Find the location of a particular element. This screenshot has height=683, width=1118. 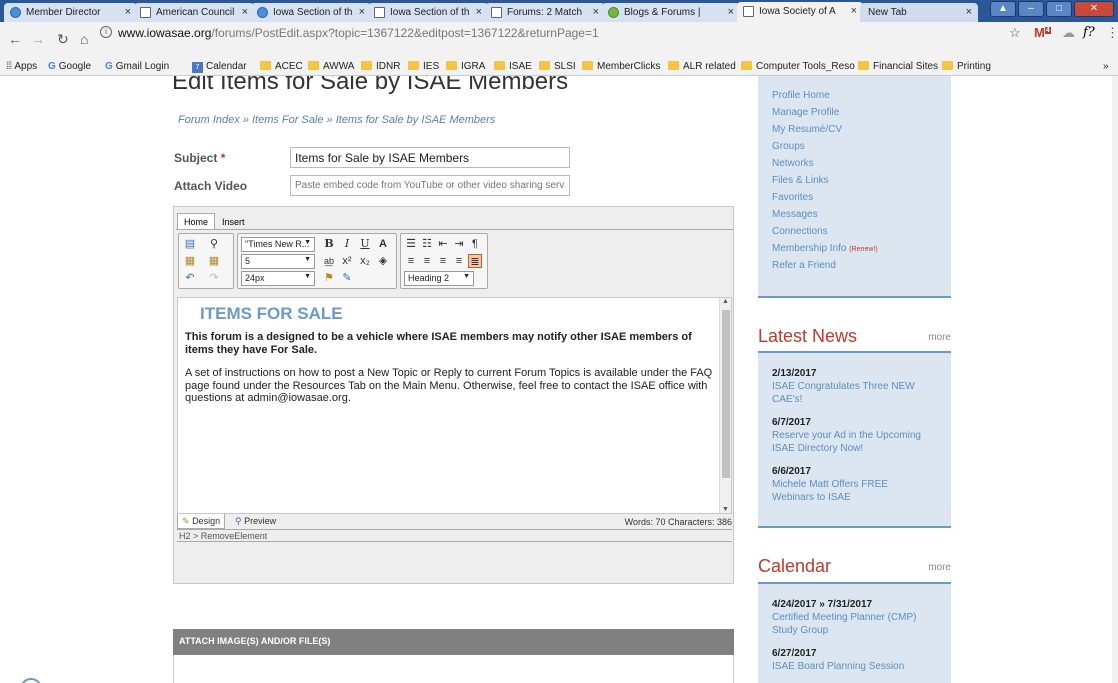

superscript-icon: x² is located at coordinates (347, 261).